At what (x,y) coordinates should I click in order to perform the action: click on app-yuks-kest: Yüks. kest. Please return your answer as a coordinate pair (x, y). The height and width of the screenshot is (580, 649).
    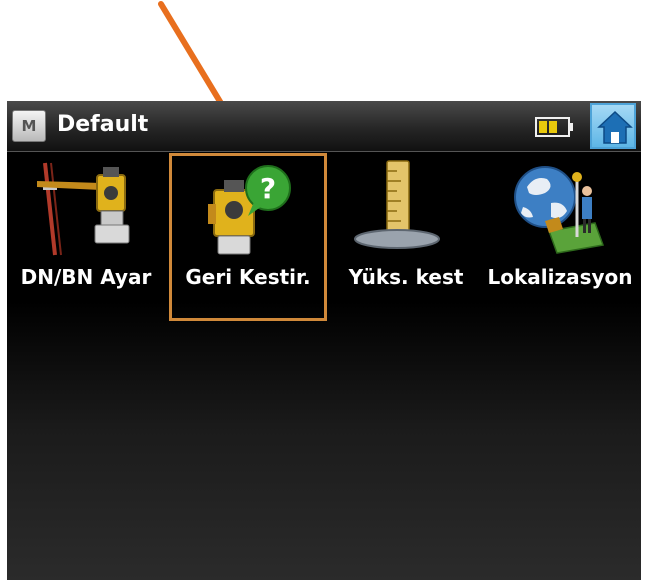
    Looking at the image, I should click on (406, 237).